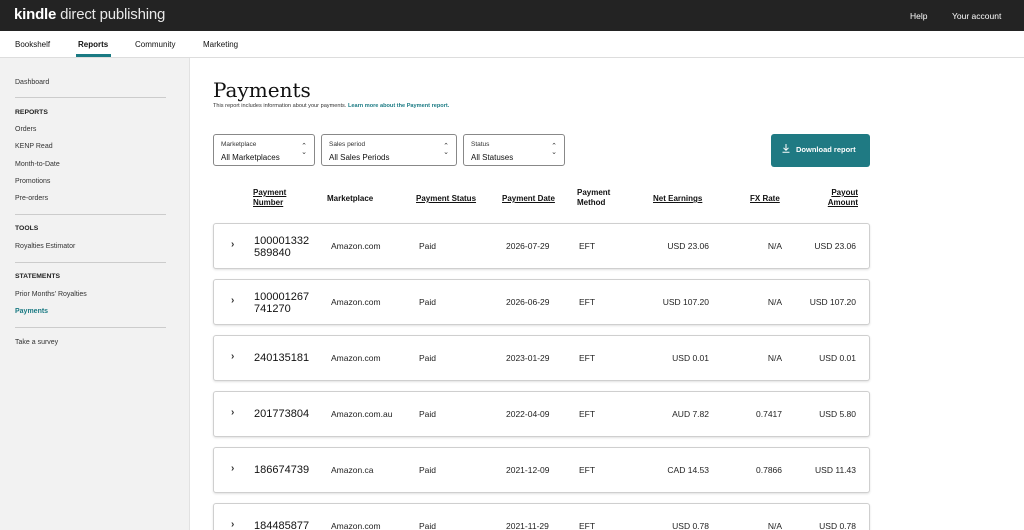  Describe the element at coordinates (272, 309) in the screenshot. I see `payment-number-line: 741270` at that location.